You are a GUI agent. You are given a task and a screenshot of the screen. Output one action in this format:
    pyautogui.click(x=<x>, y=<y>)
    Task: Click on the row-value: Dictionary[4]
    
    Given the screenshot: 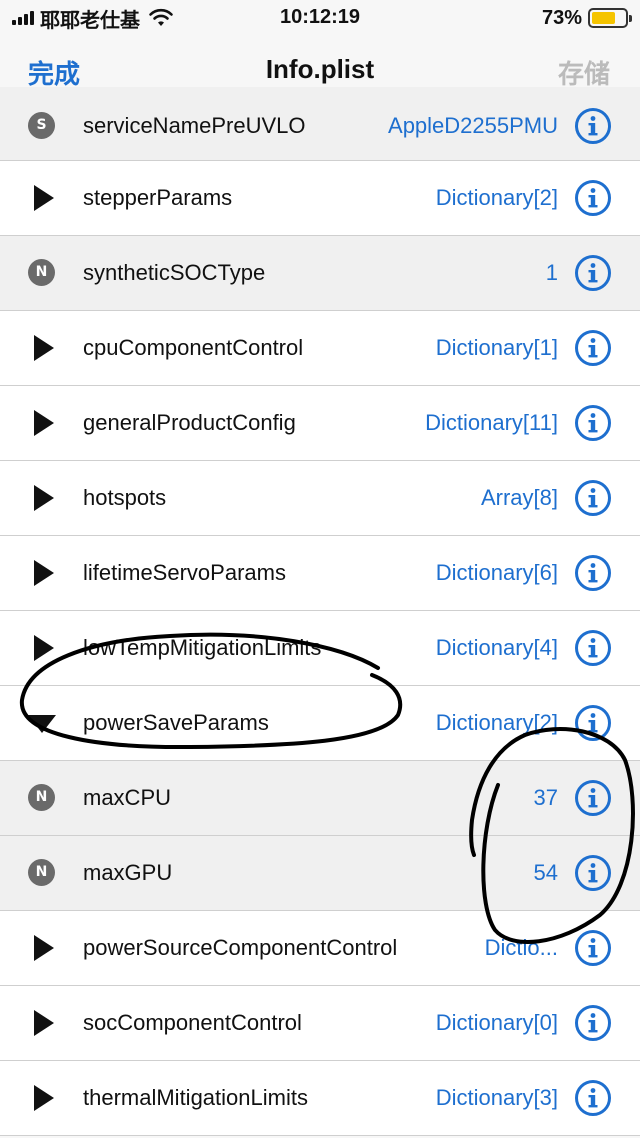 What is the action you would take?
    pyautogui.click(x=497, y=648)
    